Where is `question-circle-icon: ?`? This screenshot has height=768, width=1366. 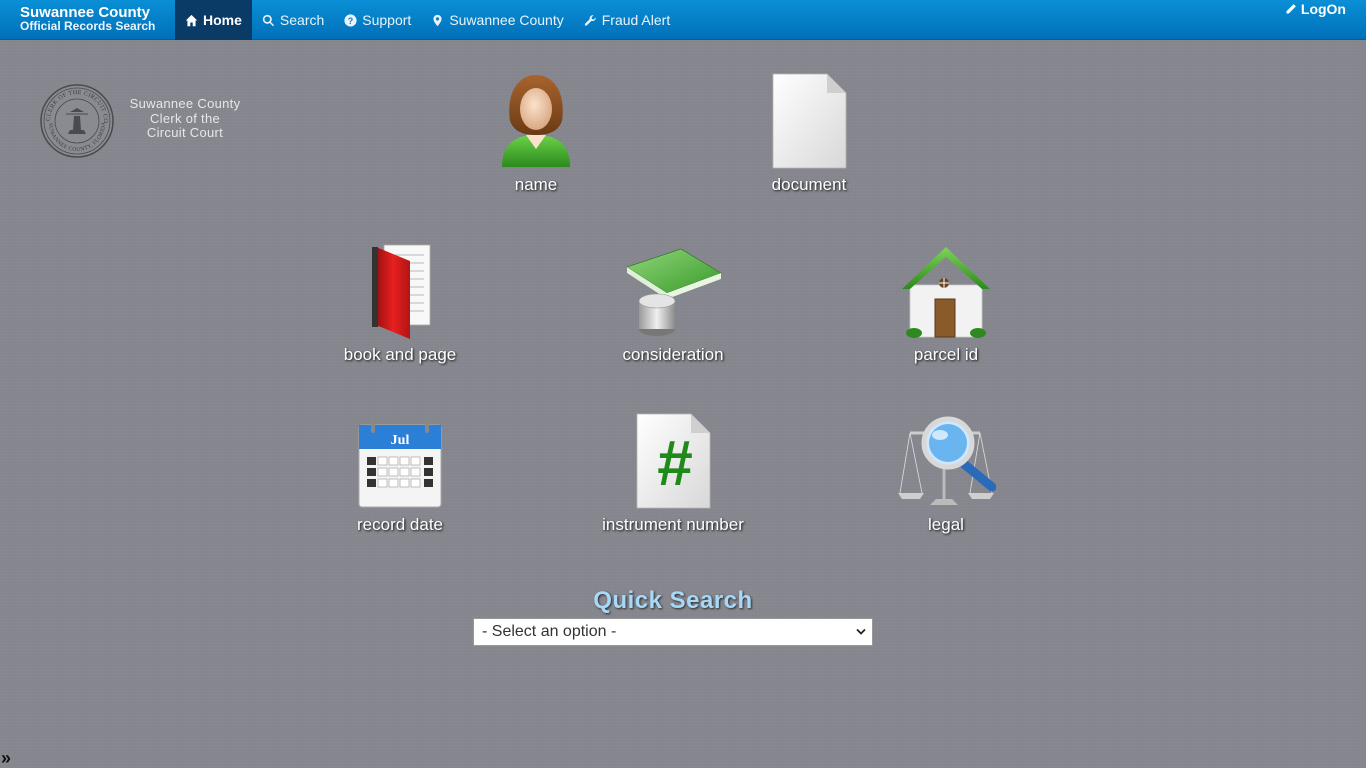
question-circle-icon: ? is located at coordinates (350, 20).